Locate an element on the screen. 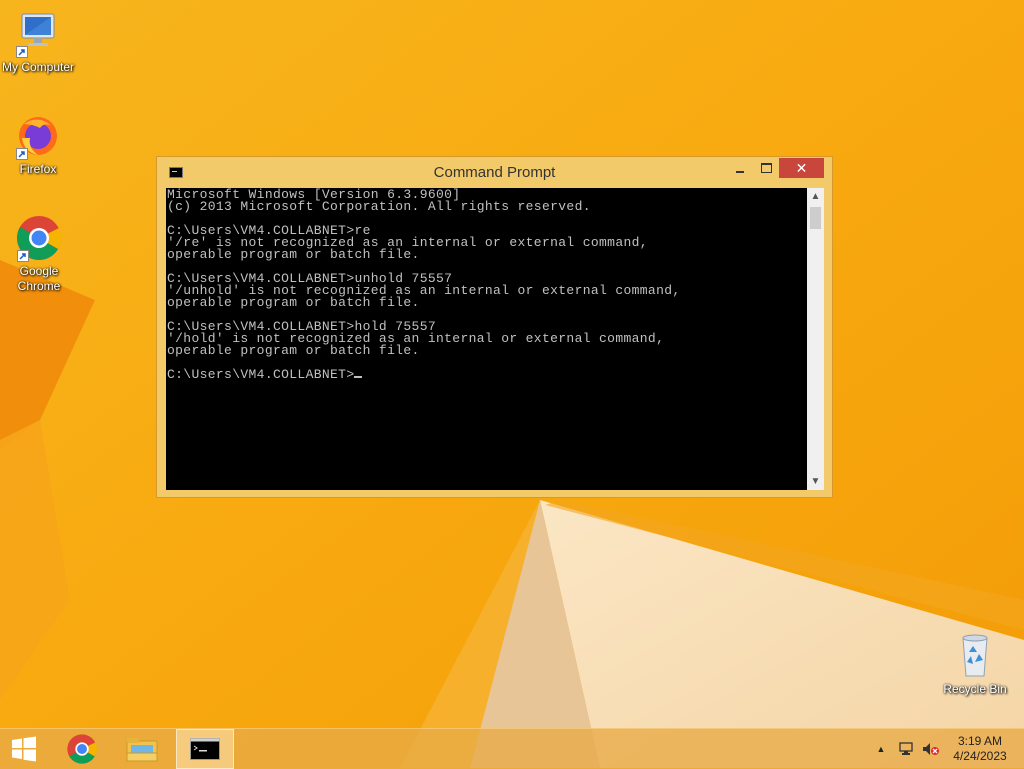 This screenshot has width=1024, height=769. system-clock: 3:19 AM 4/24/2023 is located at coordinates (980, 749).